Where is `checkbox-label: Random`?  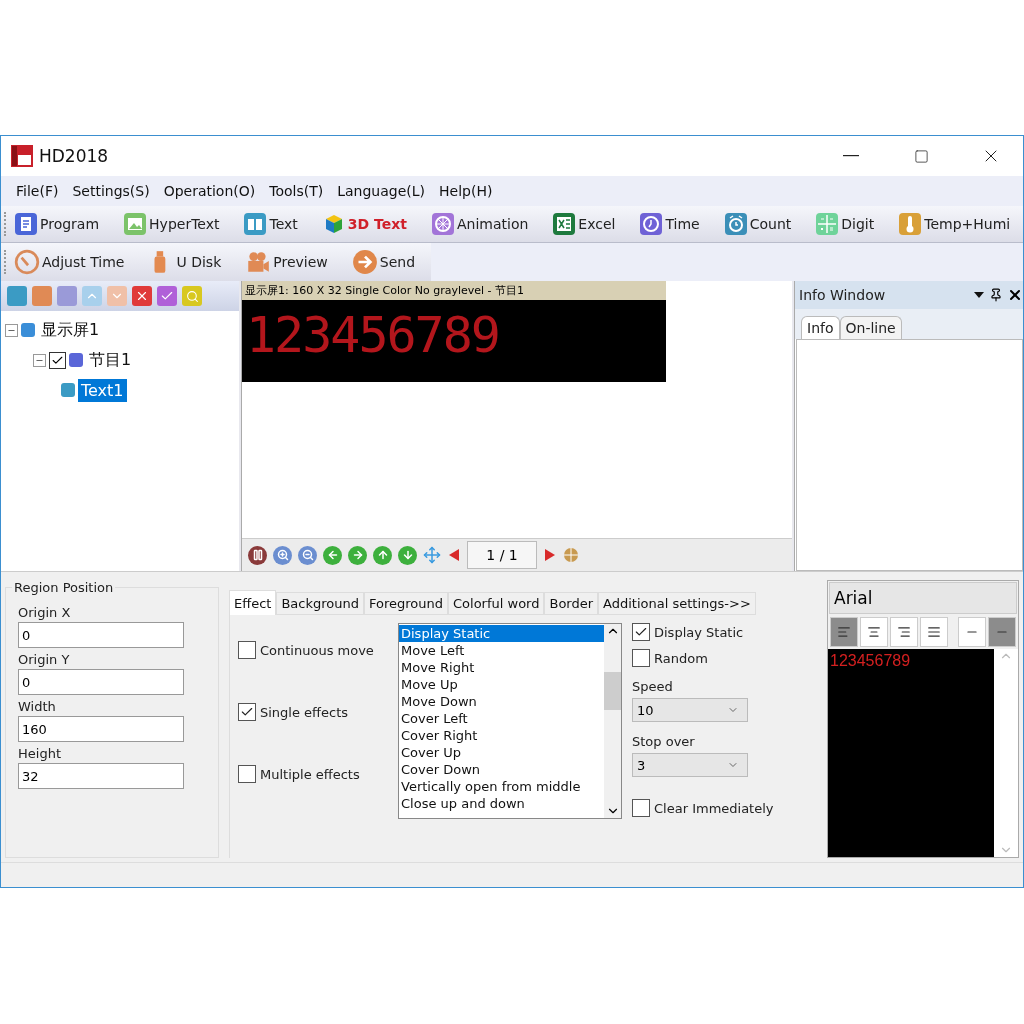 checkbox-label: Random is located at coordinates (681, 658).